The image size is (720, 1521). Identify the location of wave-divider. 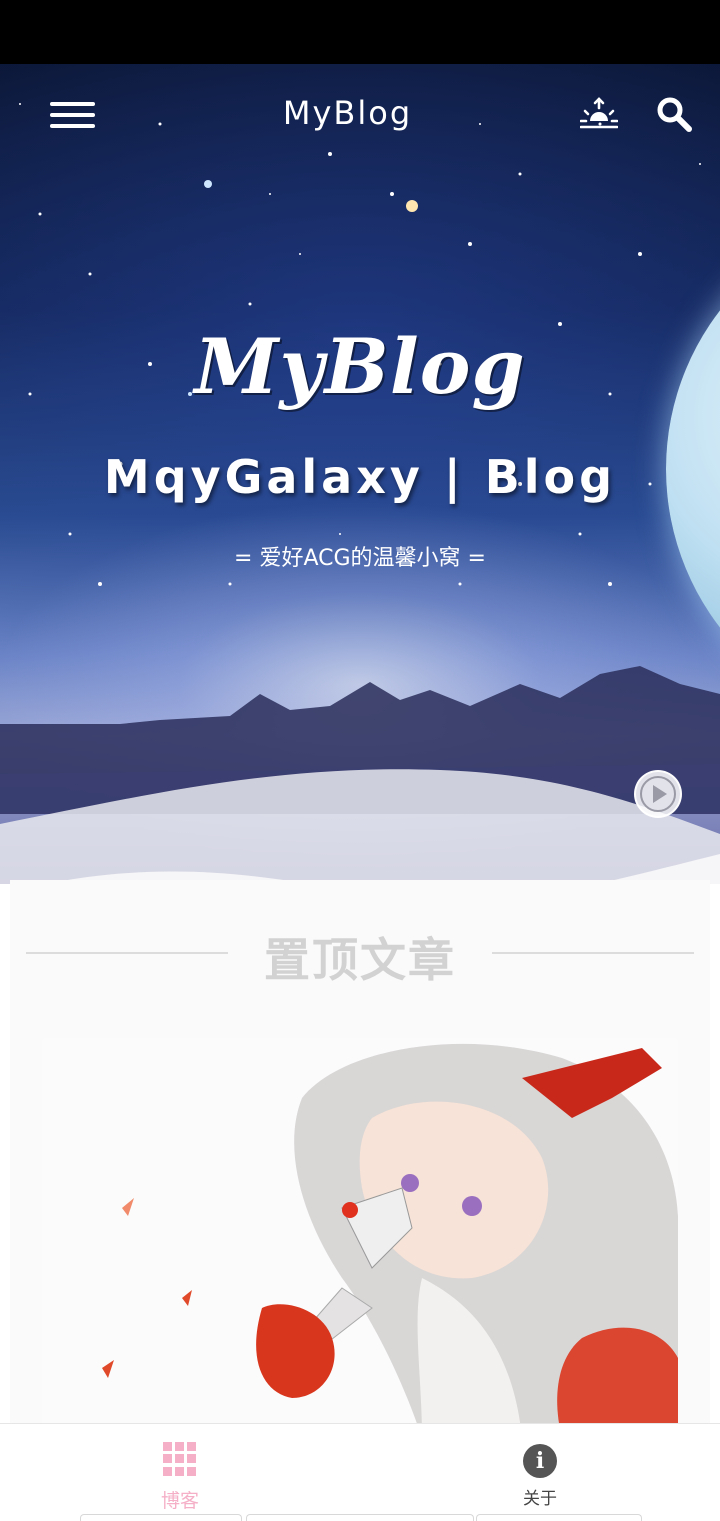
(360, 826).